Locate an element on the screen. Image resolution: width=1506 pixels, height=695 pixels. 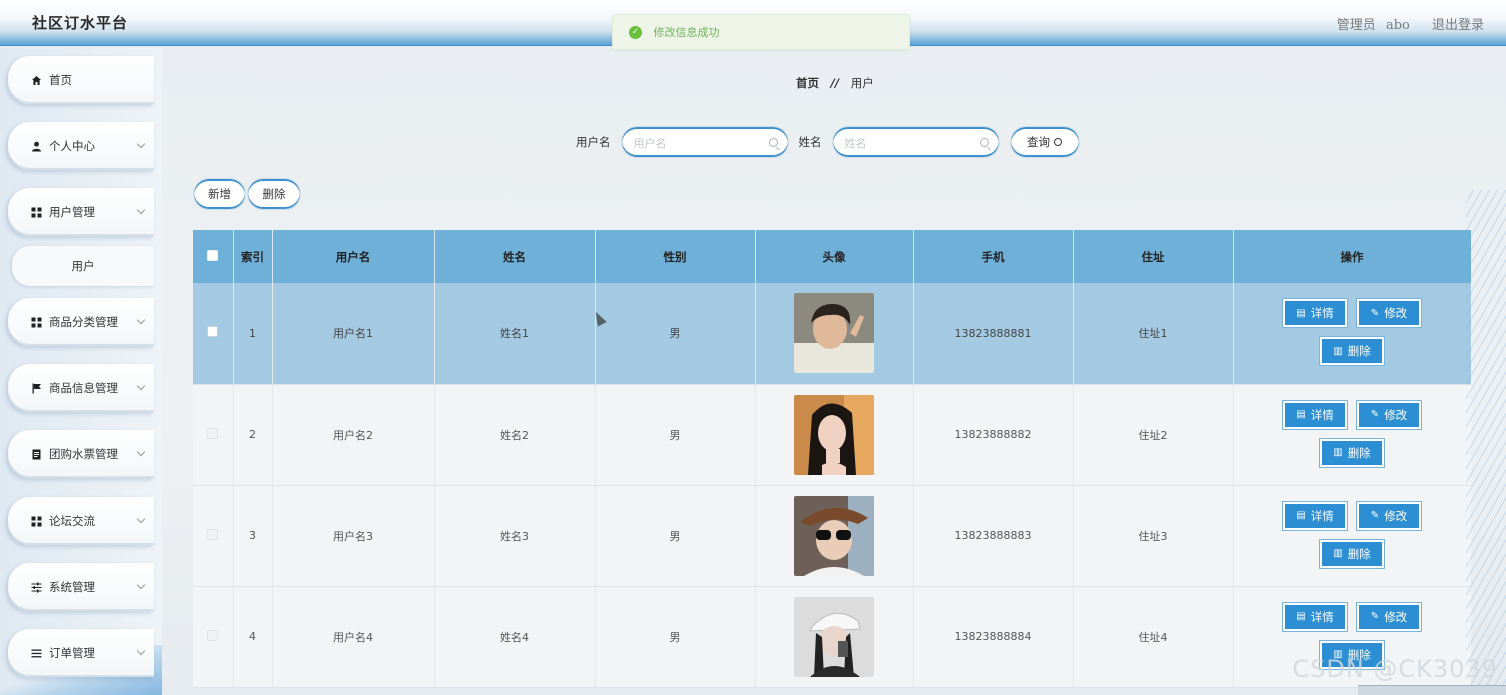
name-search-input is located at coordinates (909, 143).